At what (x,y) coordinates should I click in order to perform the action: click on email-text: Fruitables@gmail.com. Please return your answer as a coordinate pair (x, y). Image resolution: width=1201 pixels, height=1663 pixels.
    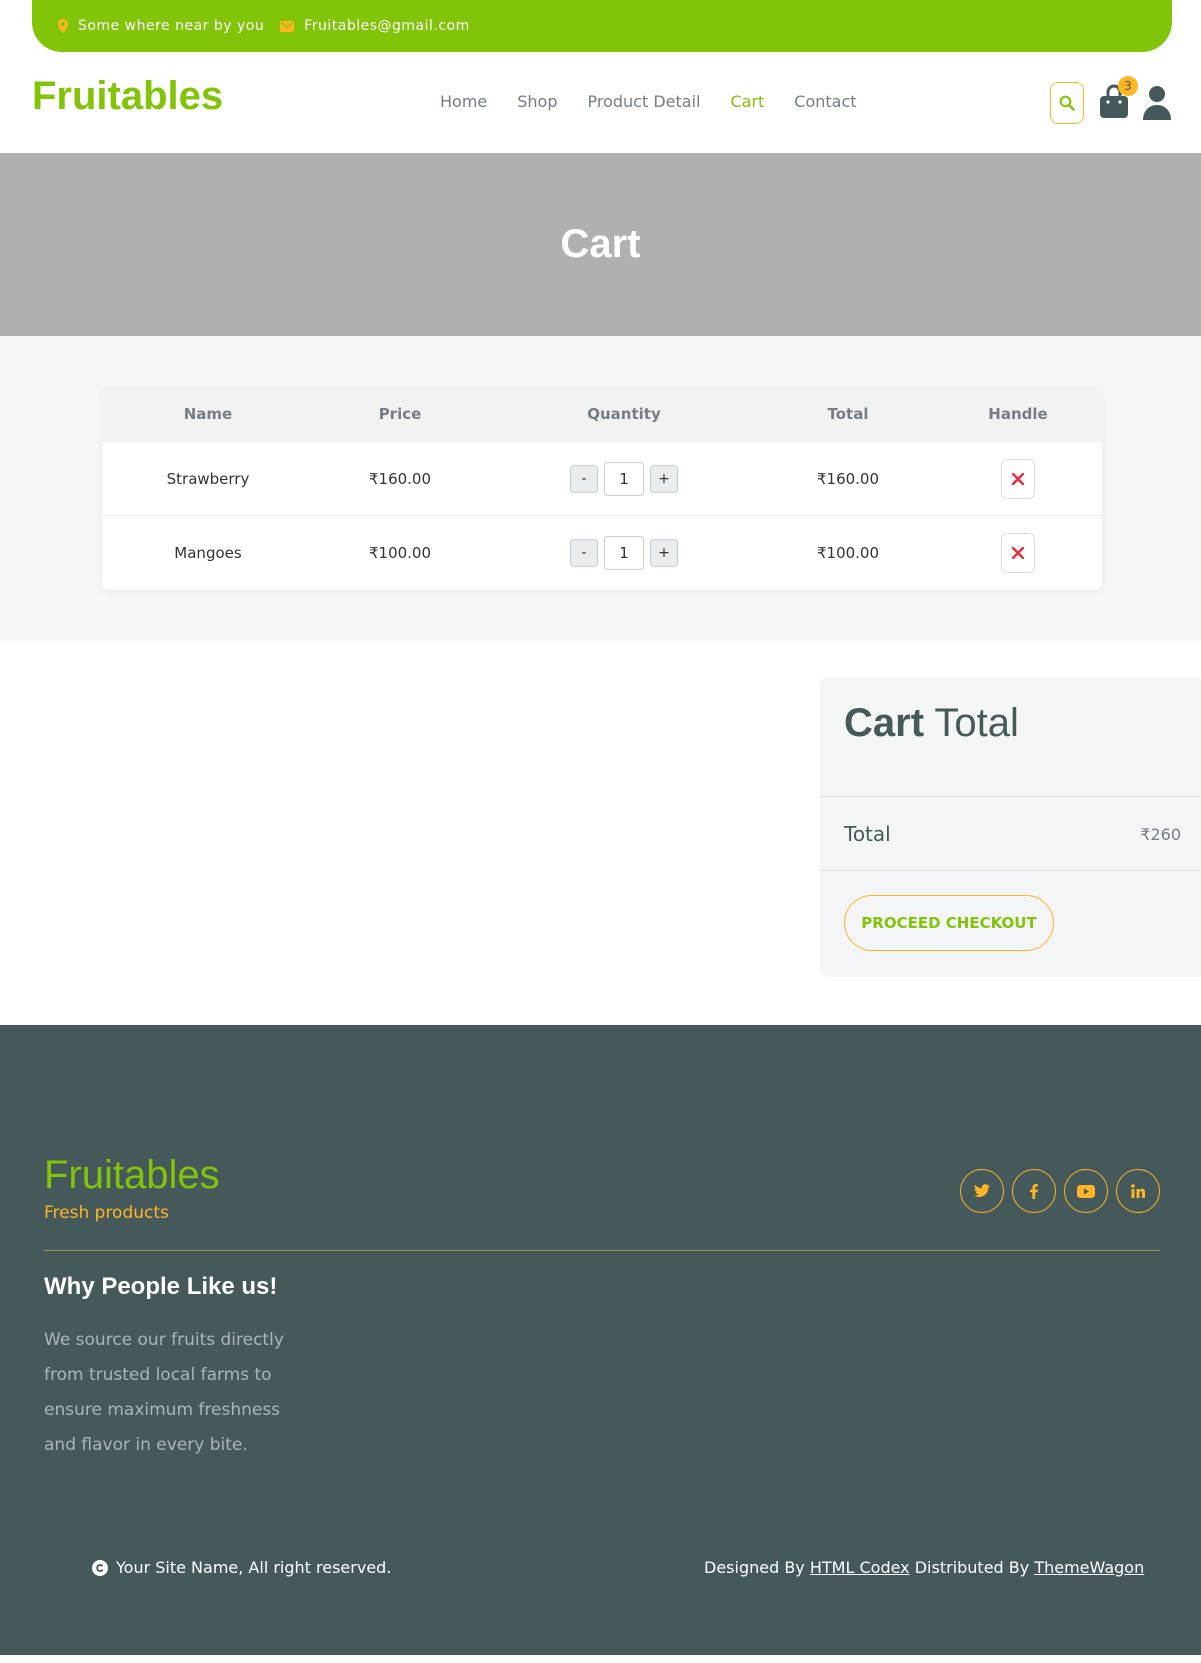
    Looking at the image, I should click on (387, 26).